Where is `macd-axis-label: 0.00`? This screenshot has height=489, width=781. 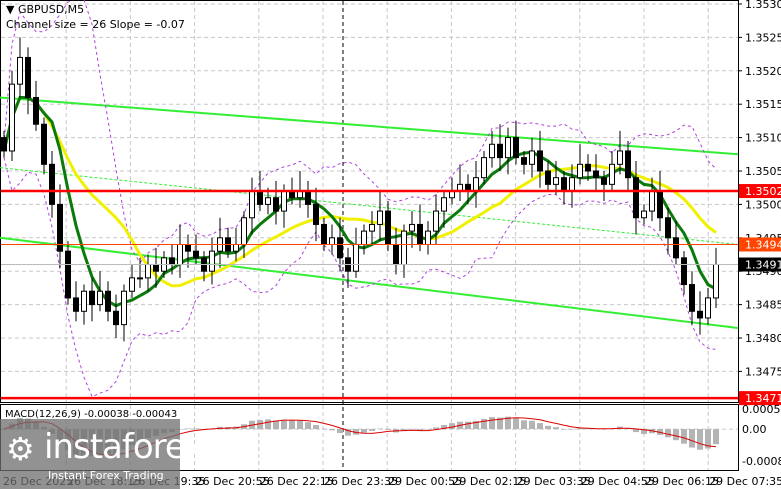 macd-axis-label: 0.00 is located at coordinates (754, 429).